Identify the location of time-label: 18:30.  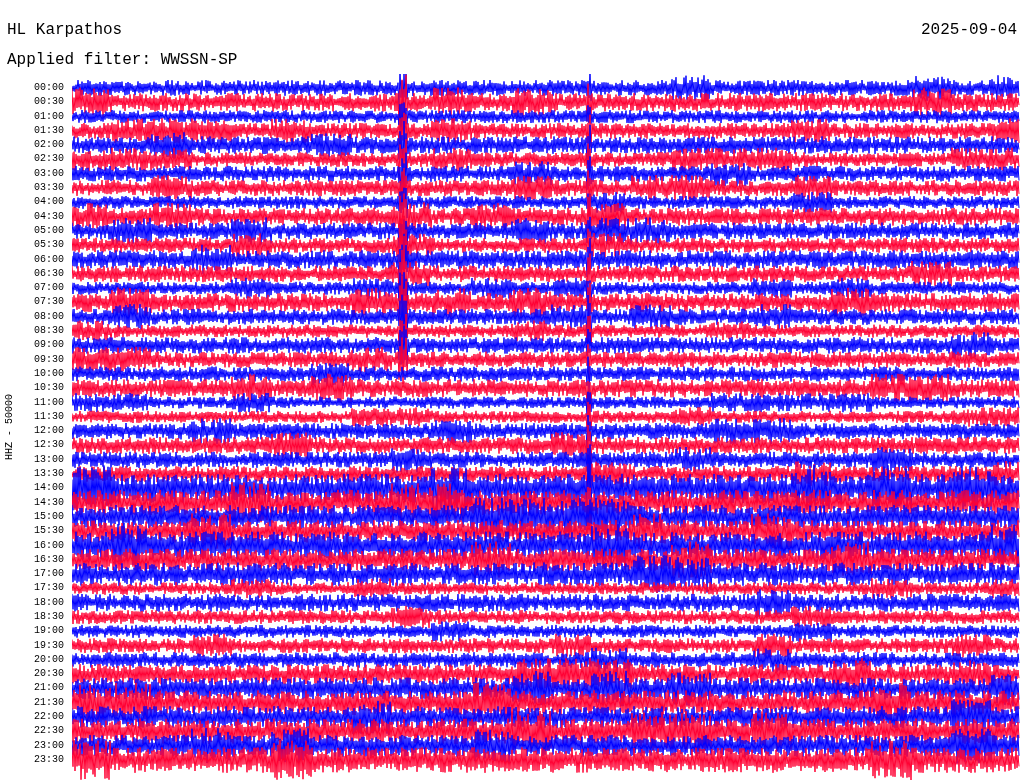
(49, 617).